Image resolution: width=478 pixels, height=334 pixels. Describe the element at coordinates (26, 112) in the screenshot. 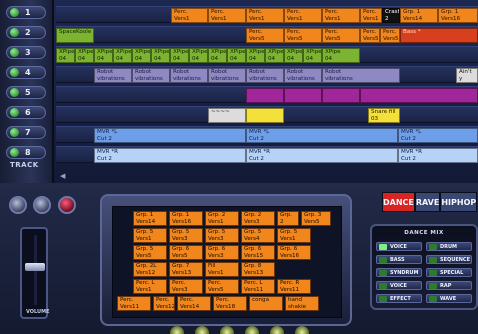

I see `track-button-6: 6` at that location.